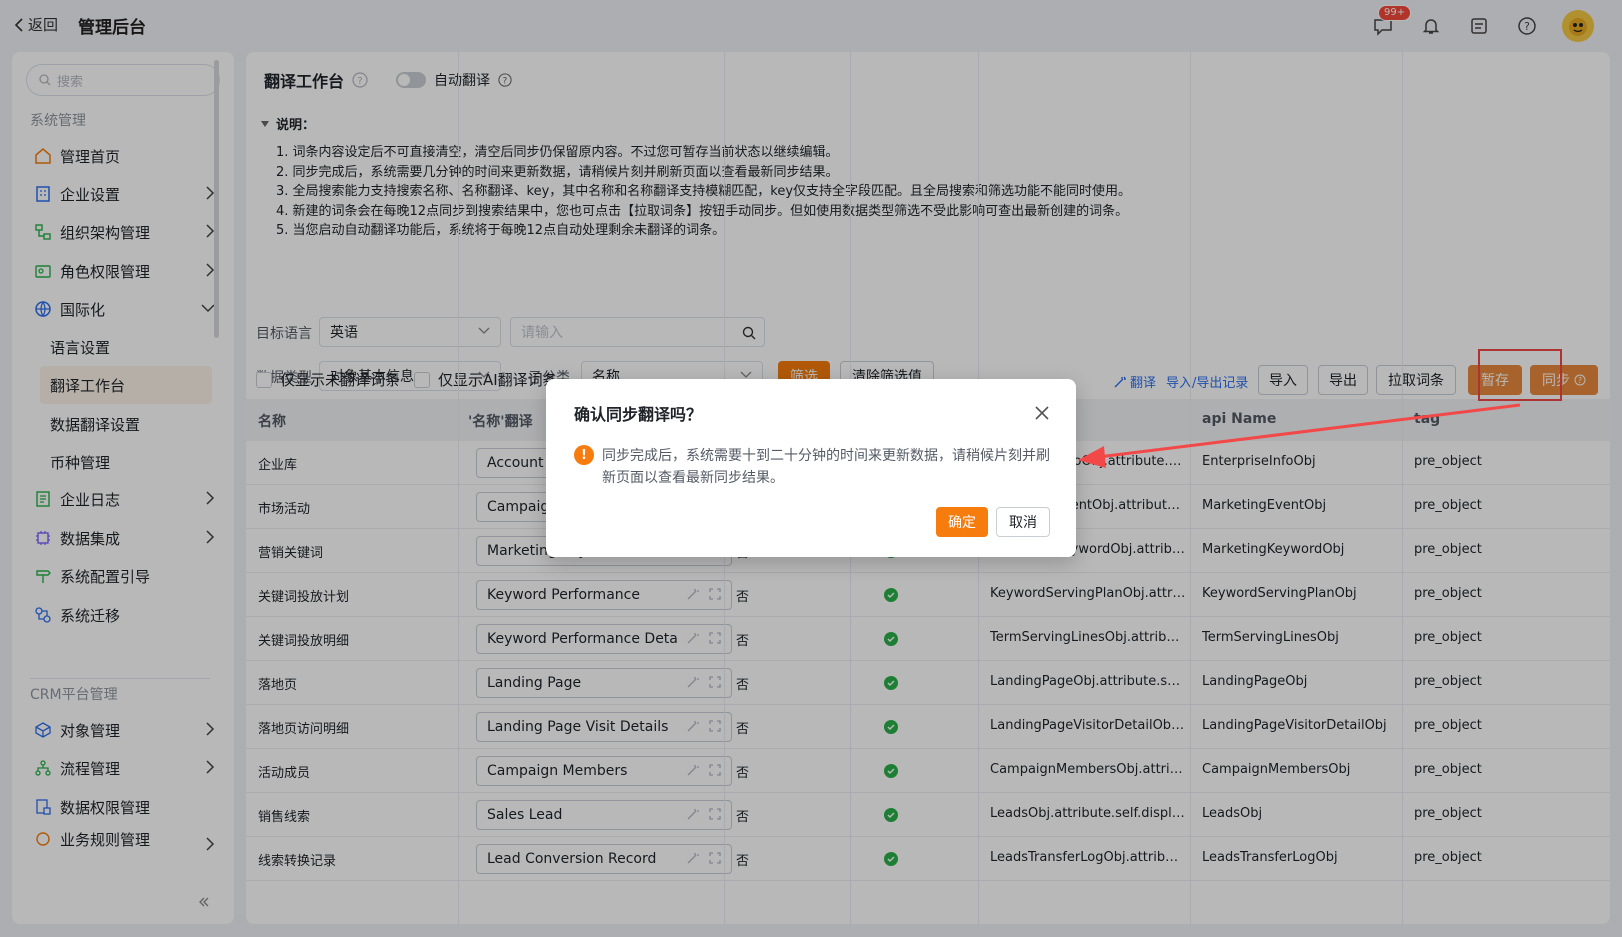  Describe the element at coordinates (962, 522) in the screenshot. I see `dialog-confirm-button: 确定` at that location.